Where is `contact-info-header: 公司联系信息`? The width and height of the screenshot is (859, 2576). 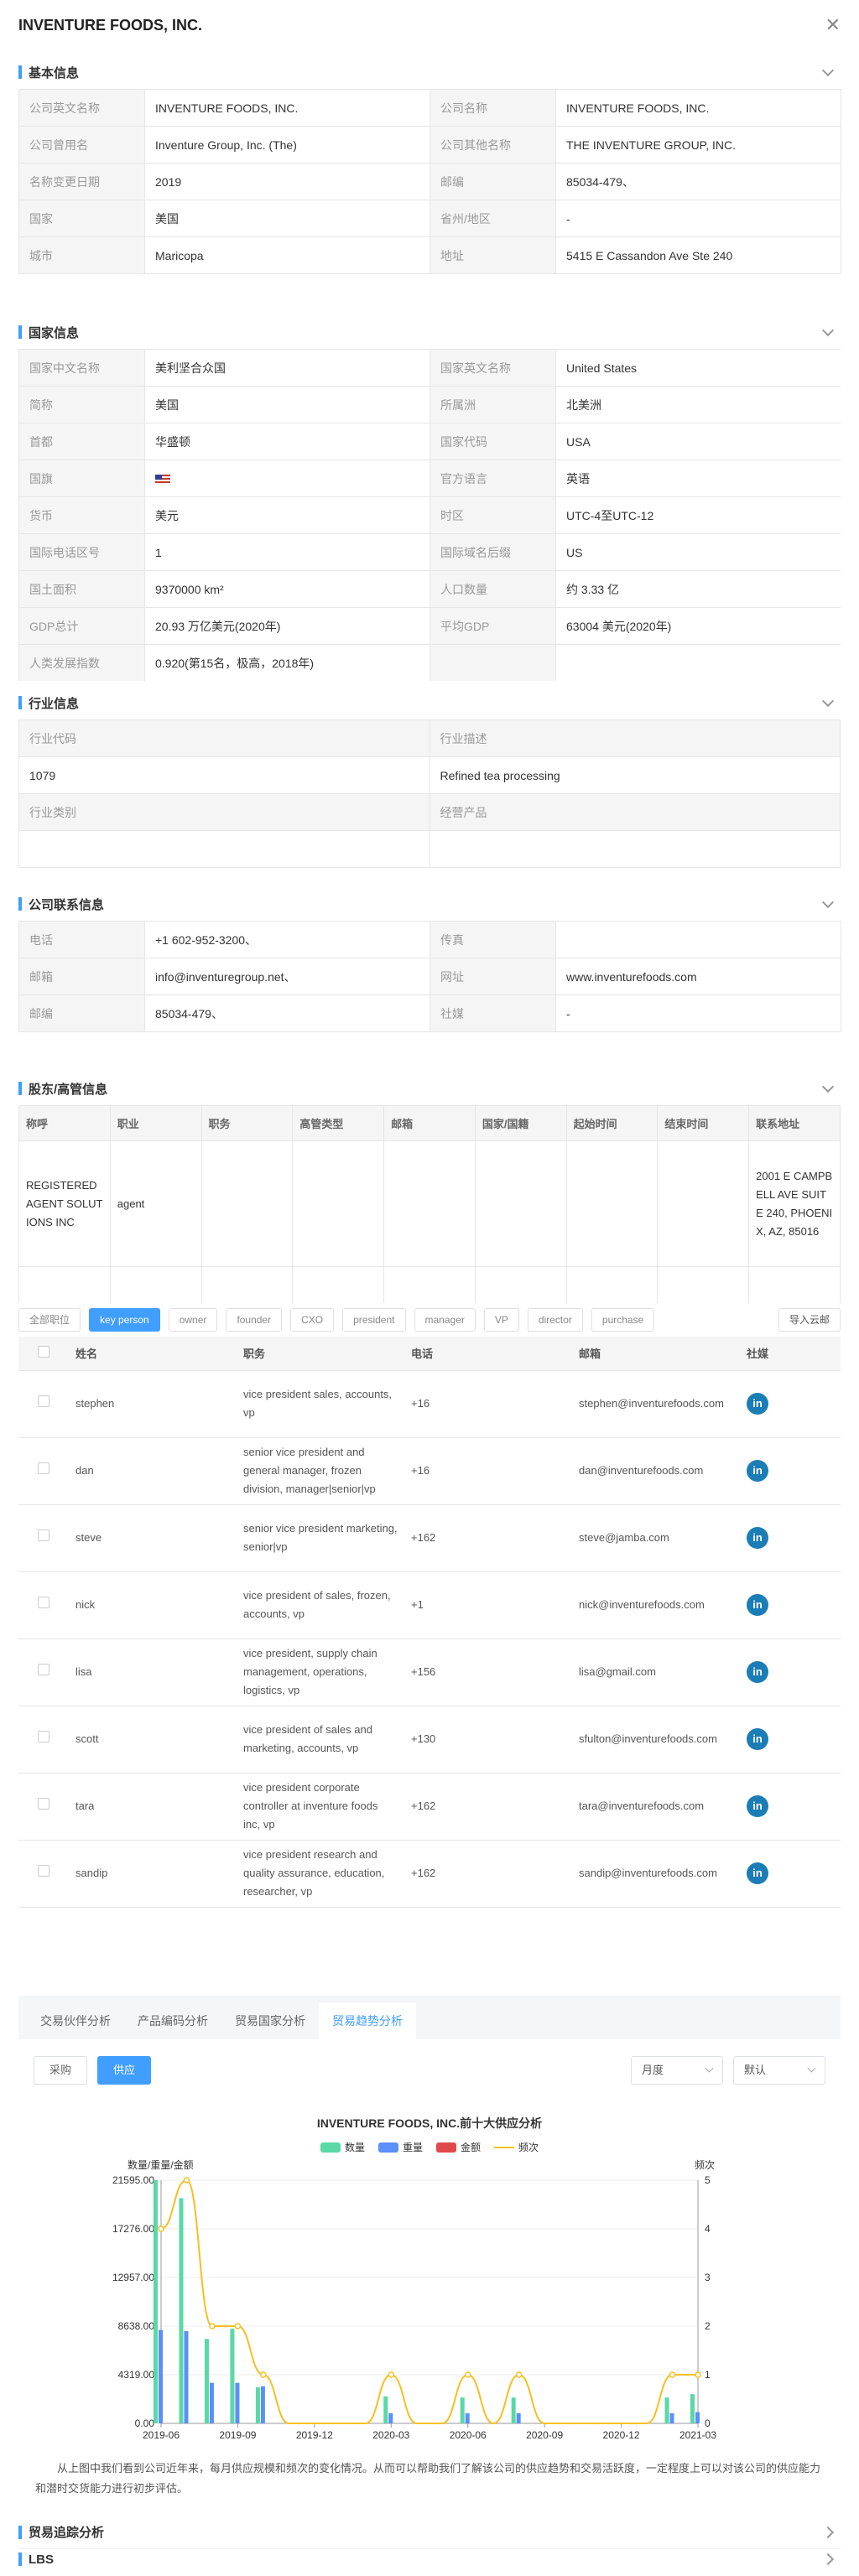 contact-info-header: 公司联系信息 is located at coordinates (429, 904).